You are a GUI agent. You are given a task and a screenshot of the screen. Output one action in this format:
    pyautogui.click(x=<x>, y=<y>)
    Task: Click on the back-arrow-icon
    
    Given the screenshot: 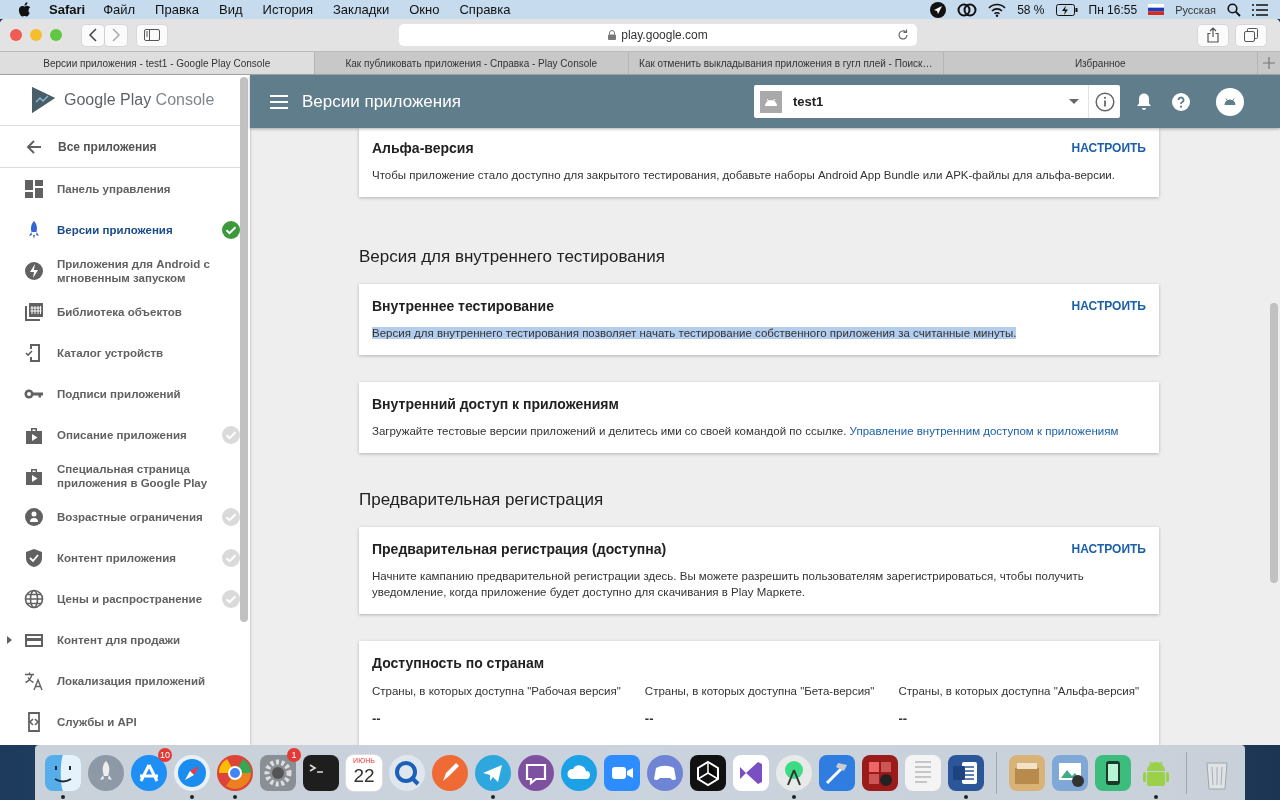 What is the action you would take?
    pyautogui.click(x=34, y=146)
    